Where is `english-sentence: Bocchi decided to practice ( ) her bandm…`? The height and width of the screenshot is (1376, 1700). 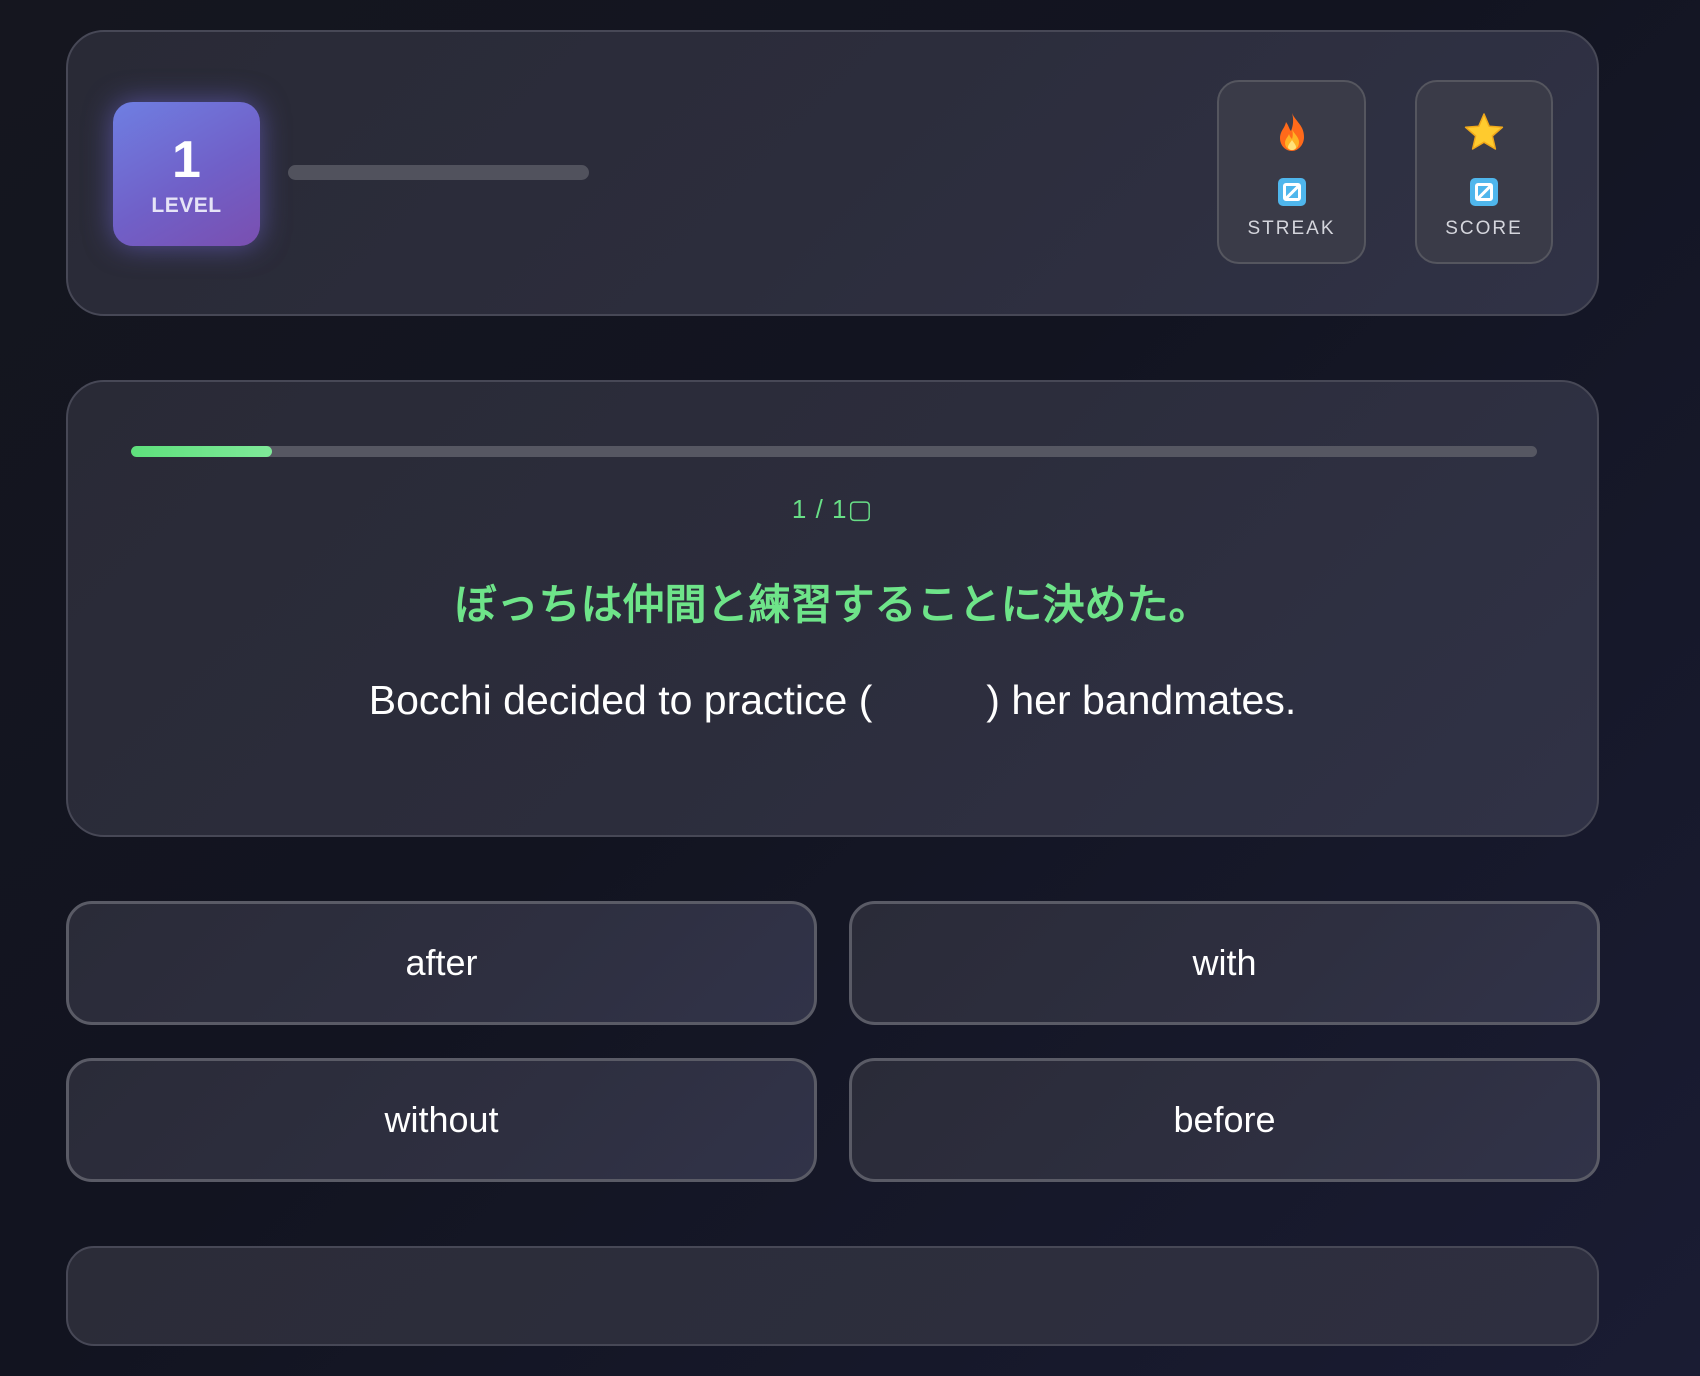 english-sentence: Bocchi decided to practice ( ) her bandm… is located at coordinates (832, 700).